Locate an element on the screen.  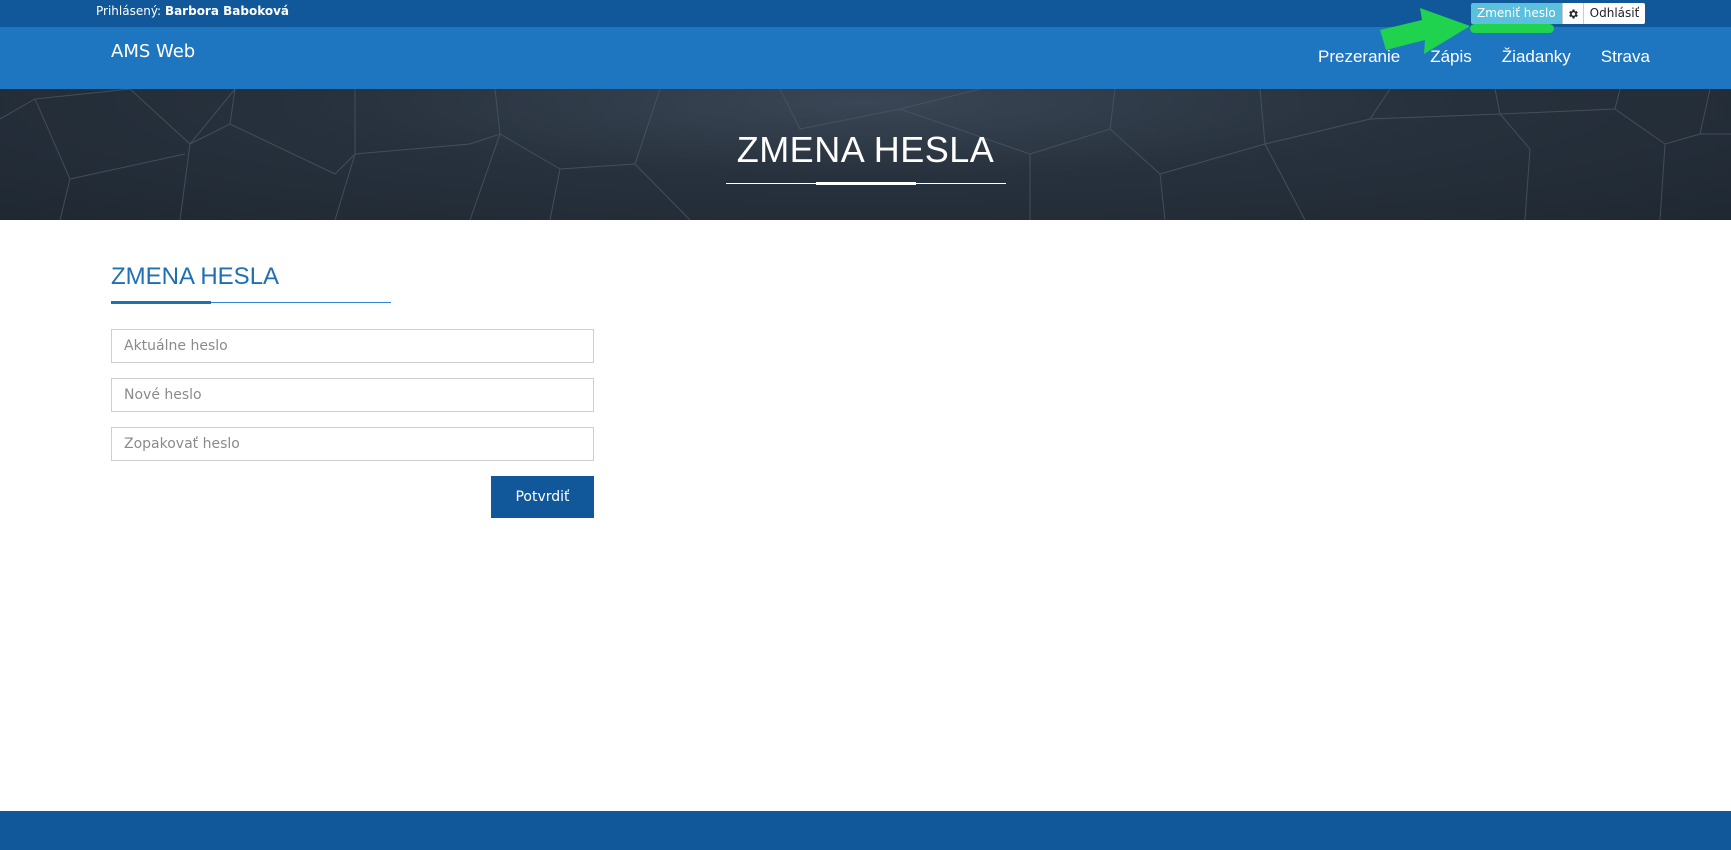
page-footer is located at coordinates (865, 830).